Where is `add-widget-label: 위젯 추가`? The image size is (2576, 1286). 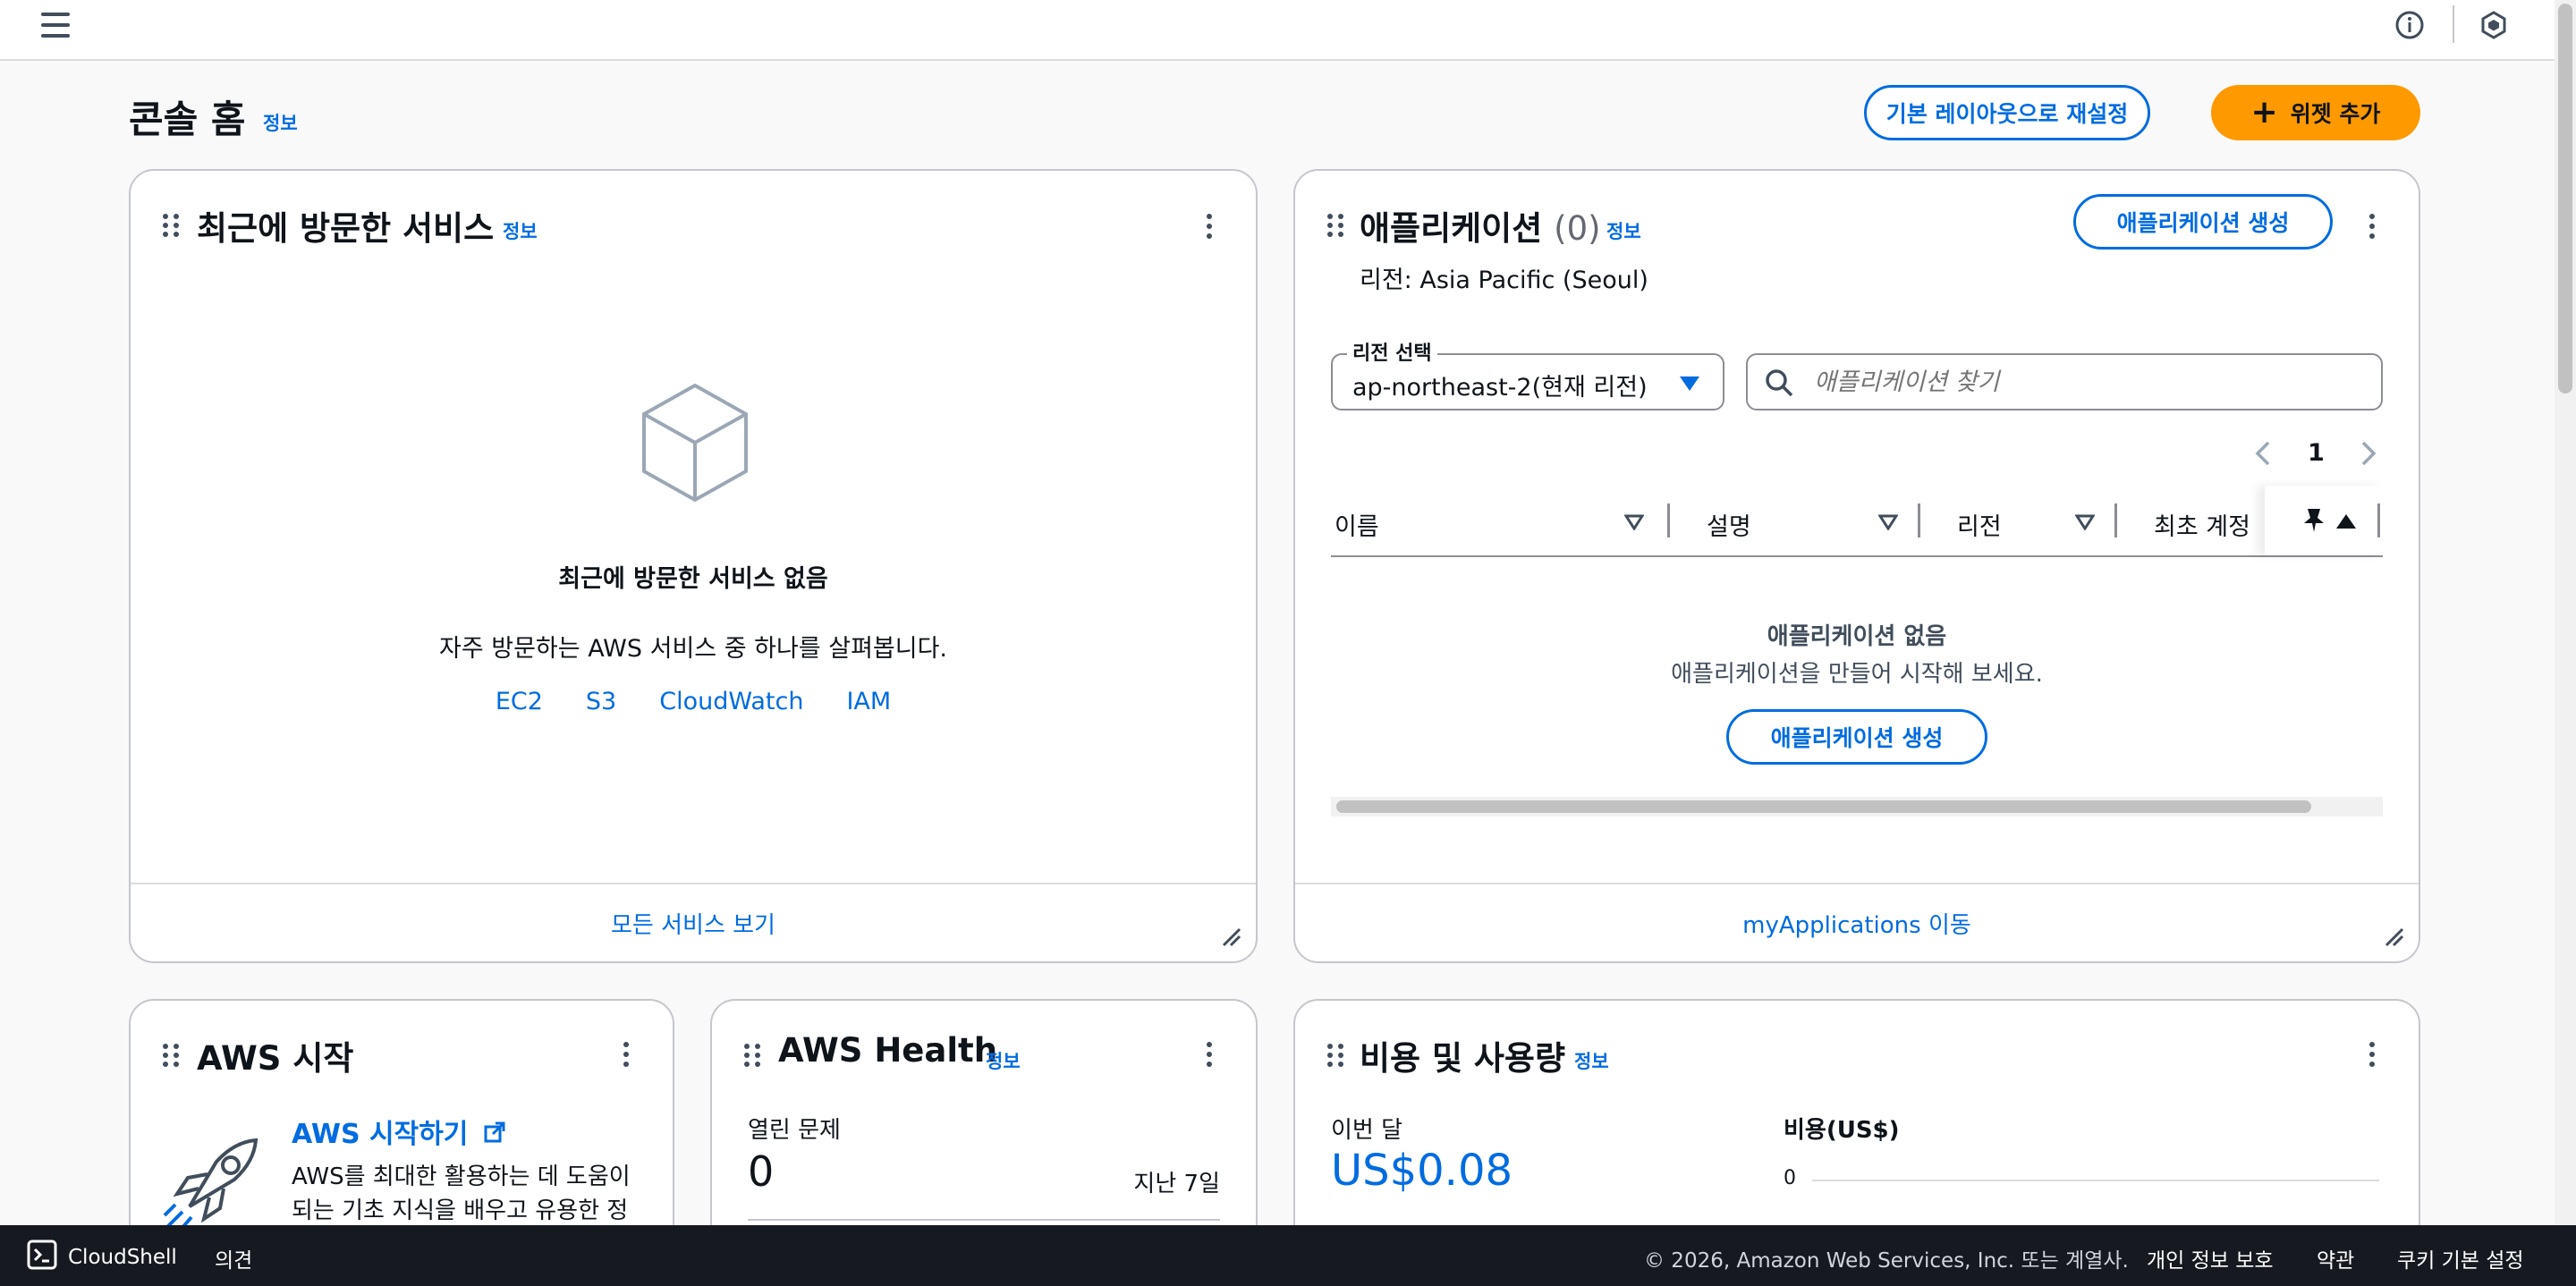
add-widget-label: 위젯 추가 is located at coordinates (2335, 114).